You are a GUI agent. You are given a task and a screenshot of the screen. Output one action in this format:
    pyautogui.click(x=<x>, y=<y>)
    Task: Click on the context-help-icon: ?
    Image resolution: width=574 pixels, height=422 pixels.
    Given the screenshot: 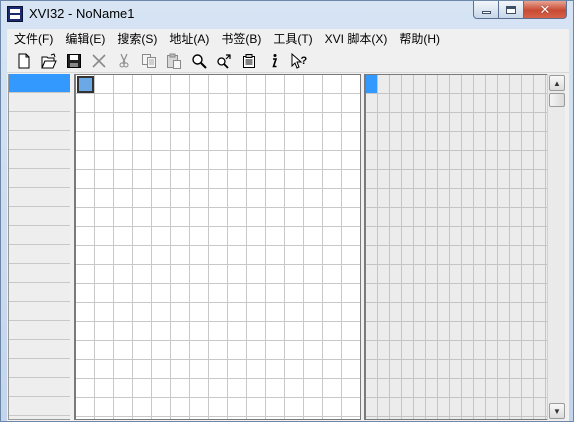 What is the action you would take?
    pyautogui.click(x=299, y=60)
    